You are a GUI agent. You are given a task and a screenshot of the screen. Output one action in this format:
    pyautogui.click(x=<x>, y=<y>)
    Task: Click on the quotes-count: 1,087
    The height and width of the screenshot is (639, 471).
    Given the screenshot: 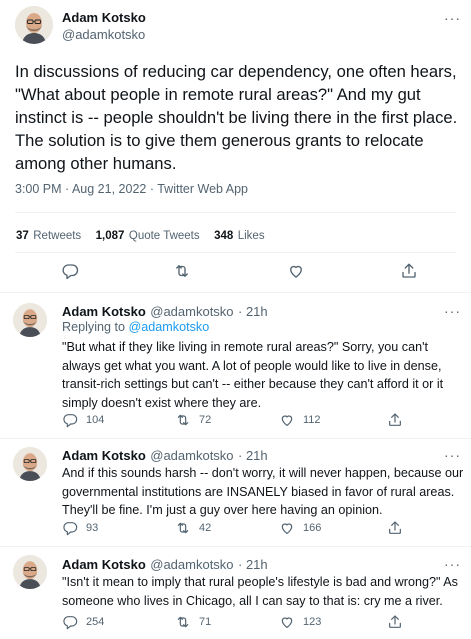 What is the action you would take?
    pyautogui.click(x=110, y=236)
    